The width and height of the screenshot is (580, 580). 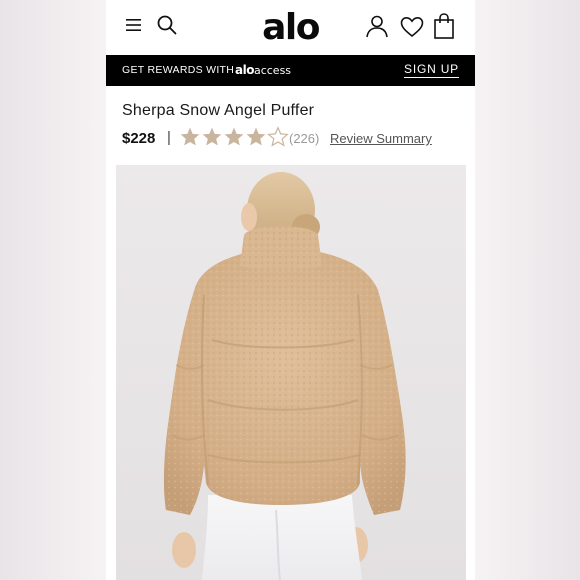 What do you see at coordinates (444, 26) in the screenshot?
I see `shopping-bag-icon` at bounding box center [444, 26].